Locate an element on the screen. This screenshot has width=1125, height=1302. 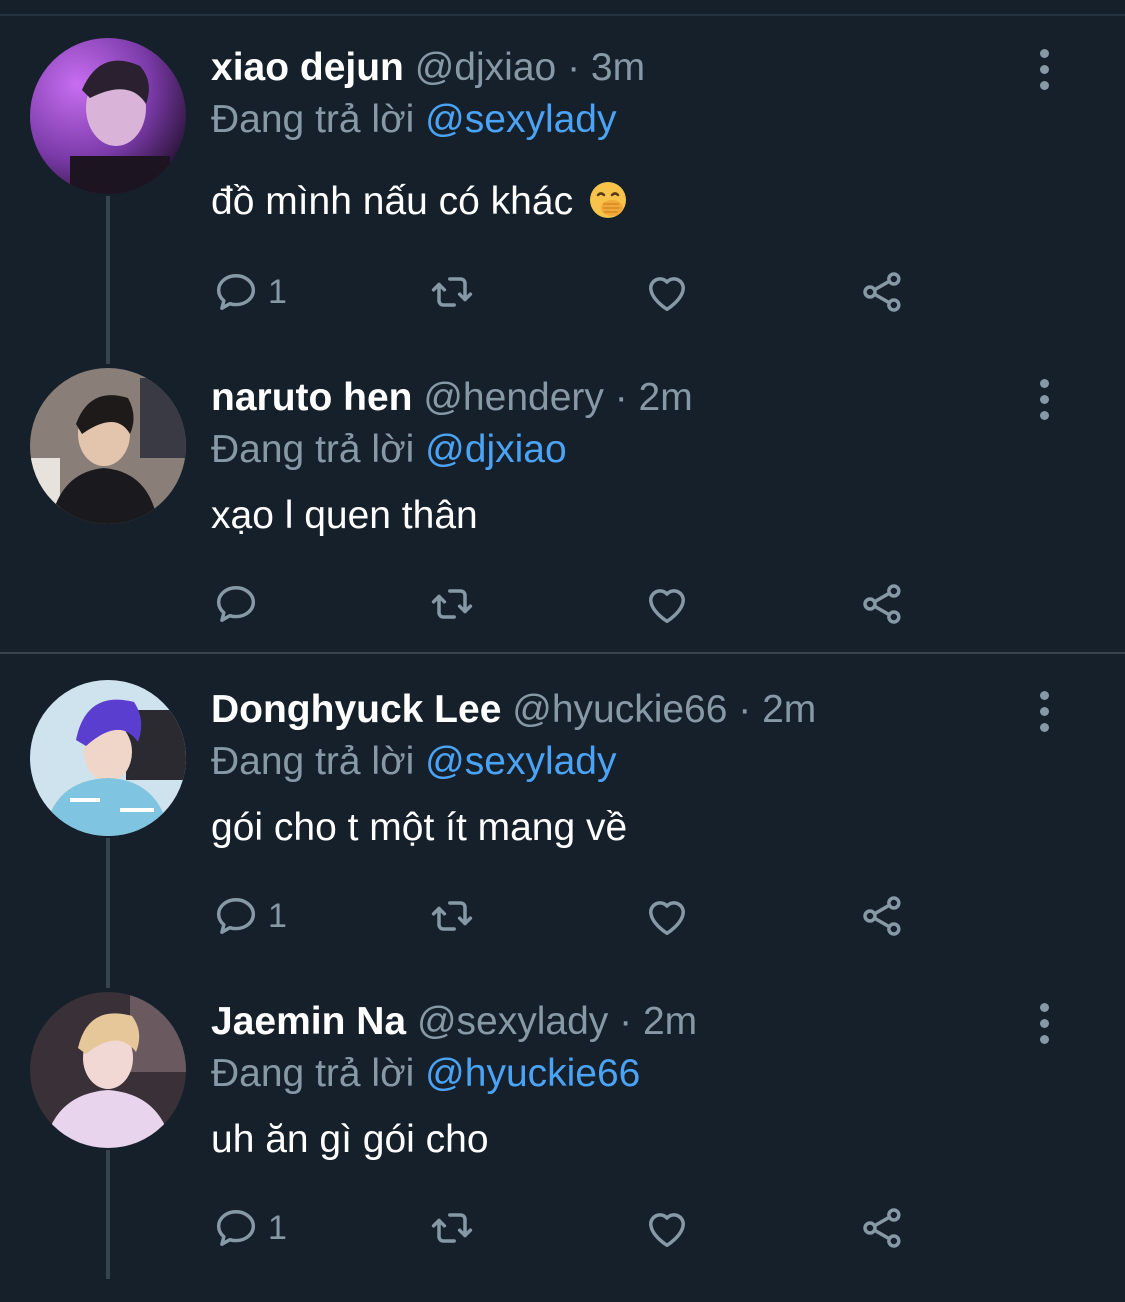
replying-to: Đang trả lời @djxiao is located at coordinates (389, 450).